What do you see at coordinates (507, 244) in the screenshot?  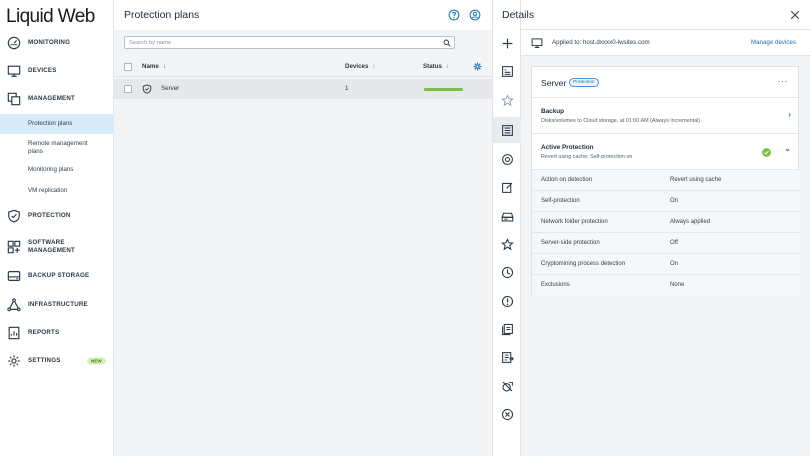 I see `rail-star-button` at bounding box center [507, 244].